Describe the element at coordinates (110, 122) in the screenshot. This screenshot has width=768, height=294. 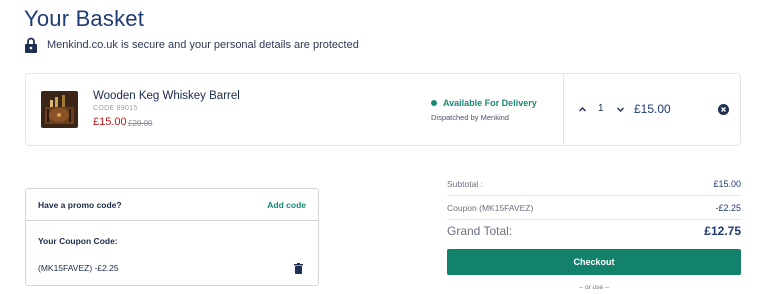
I see `product-price: £15.00` at that location.